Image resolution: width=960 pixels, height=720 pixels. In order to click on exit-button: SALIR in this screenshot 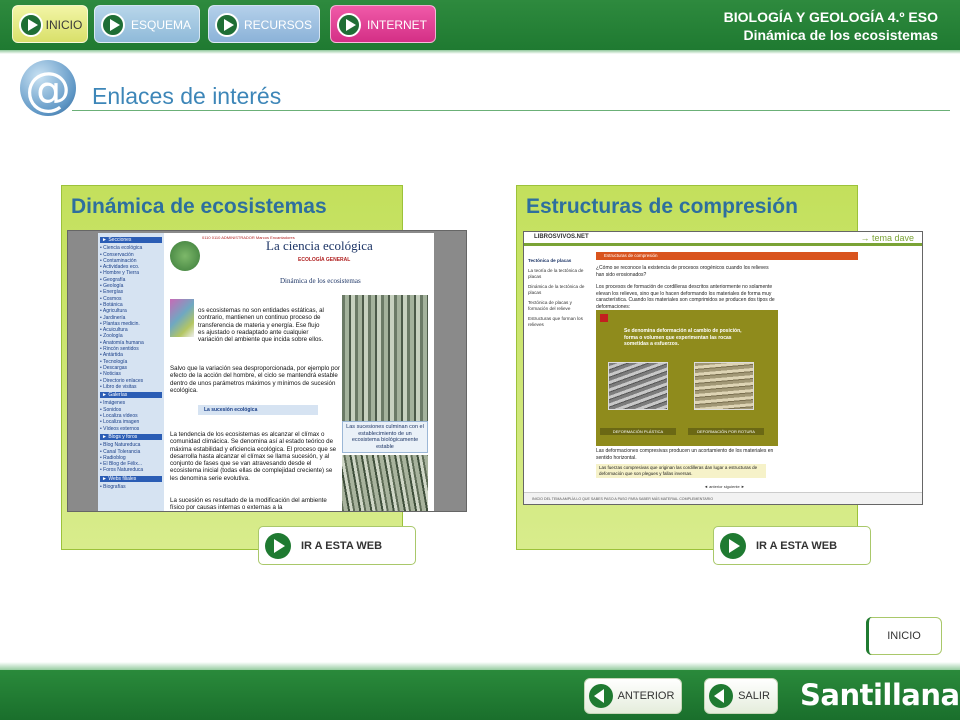, I will do `click(741, 696)`.